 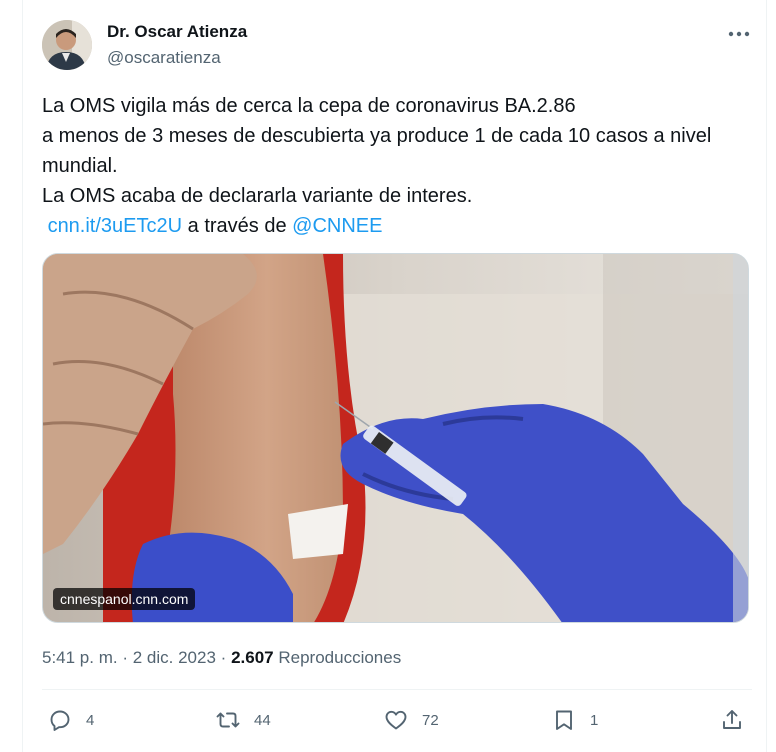 I want to click on divider, so click(x=397, y=689).